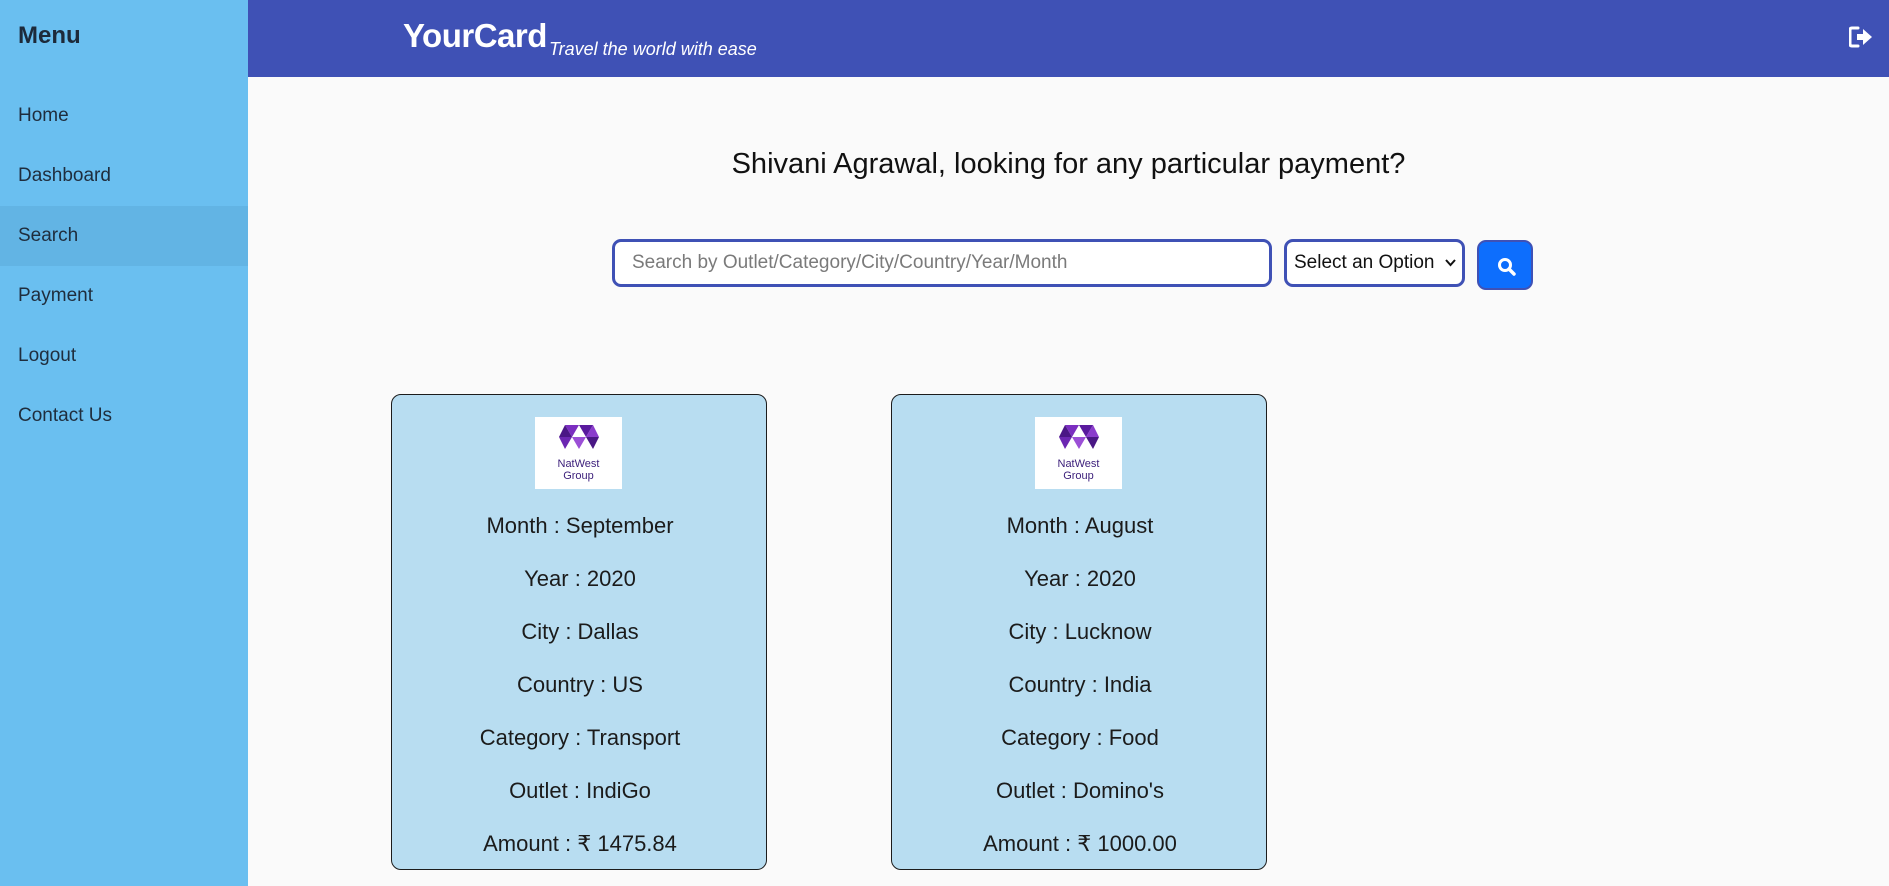 The width and height of the screenshot is (1889, 886). I want to click on search-icon, so click(1507, 267).